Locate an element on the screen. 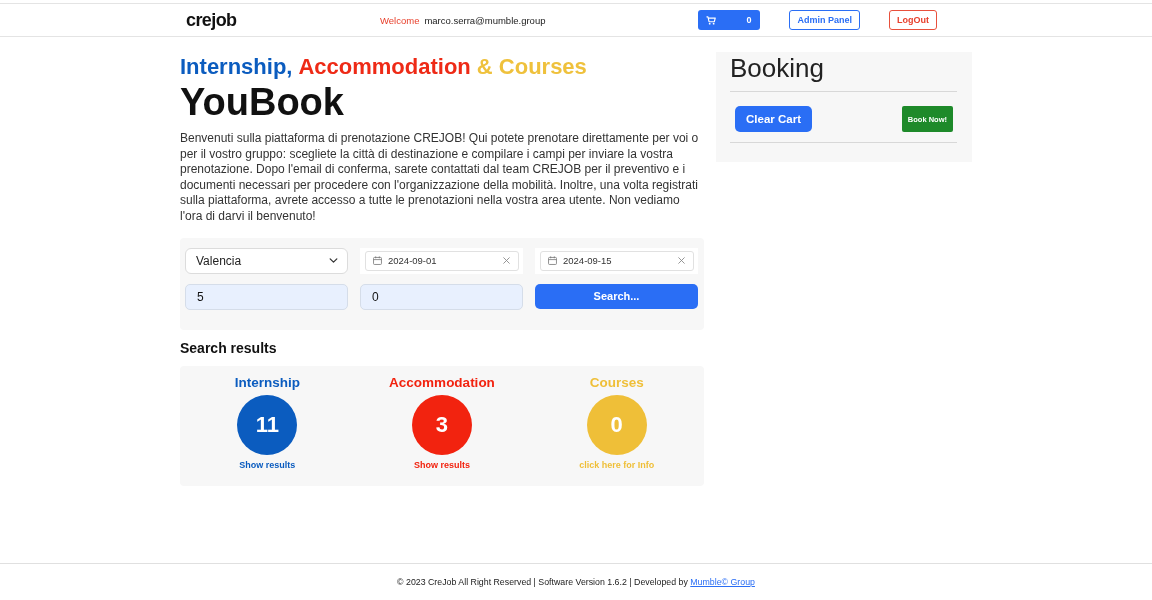  footer-text: © 2023 CreJob All Right Reserved | Software Version 1.6.2 | Developed by Mumble© Group is located at coordinates (576, 582).